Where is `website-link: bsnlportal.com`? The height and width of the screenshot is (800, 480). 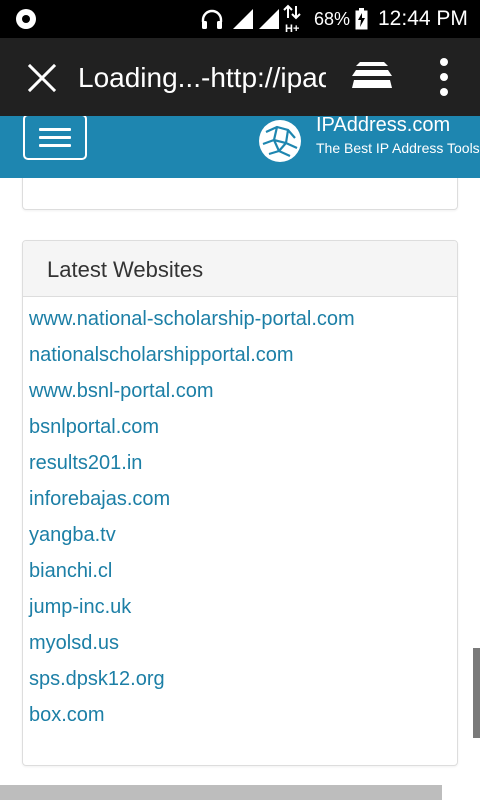
website-link: bsnlportal.com is located at coordinates (243, 427).